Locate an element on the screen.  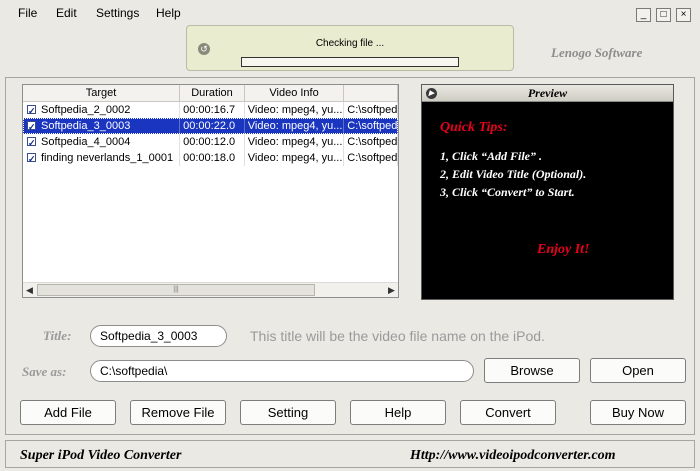
row-target: Softpedia_2_0002 is located at coordinates (86, 110).